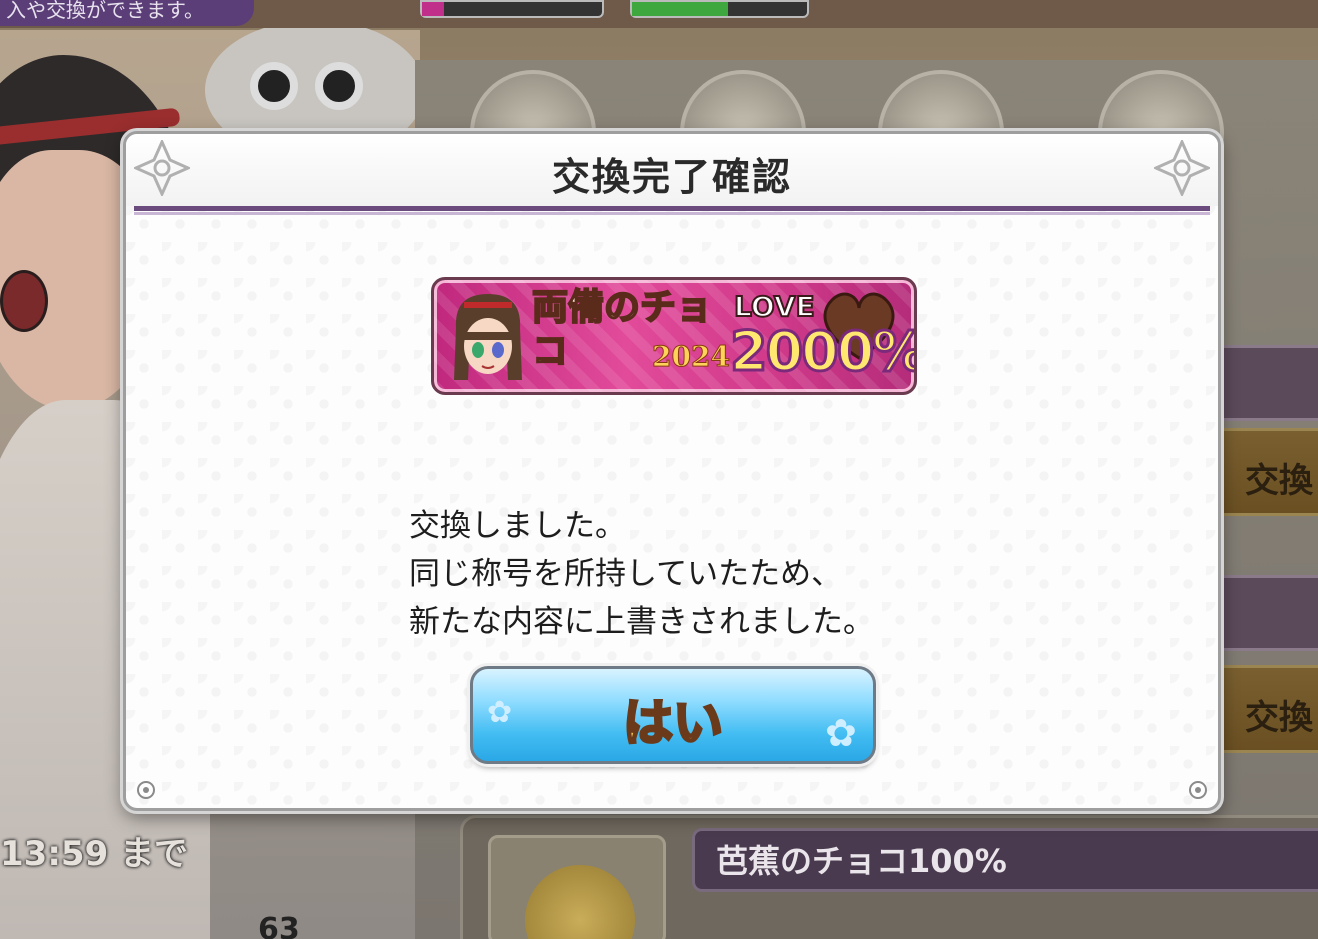 This screenshot has height=939, width=1318. What do you see at coordinates (774, 306) in the screenshot?
I see `plate-love-label: LOVE` at bounding box center [774, 306].